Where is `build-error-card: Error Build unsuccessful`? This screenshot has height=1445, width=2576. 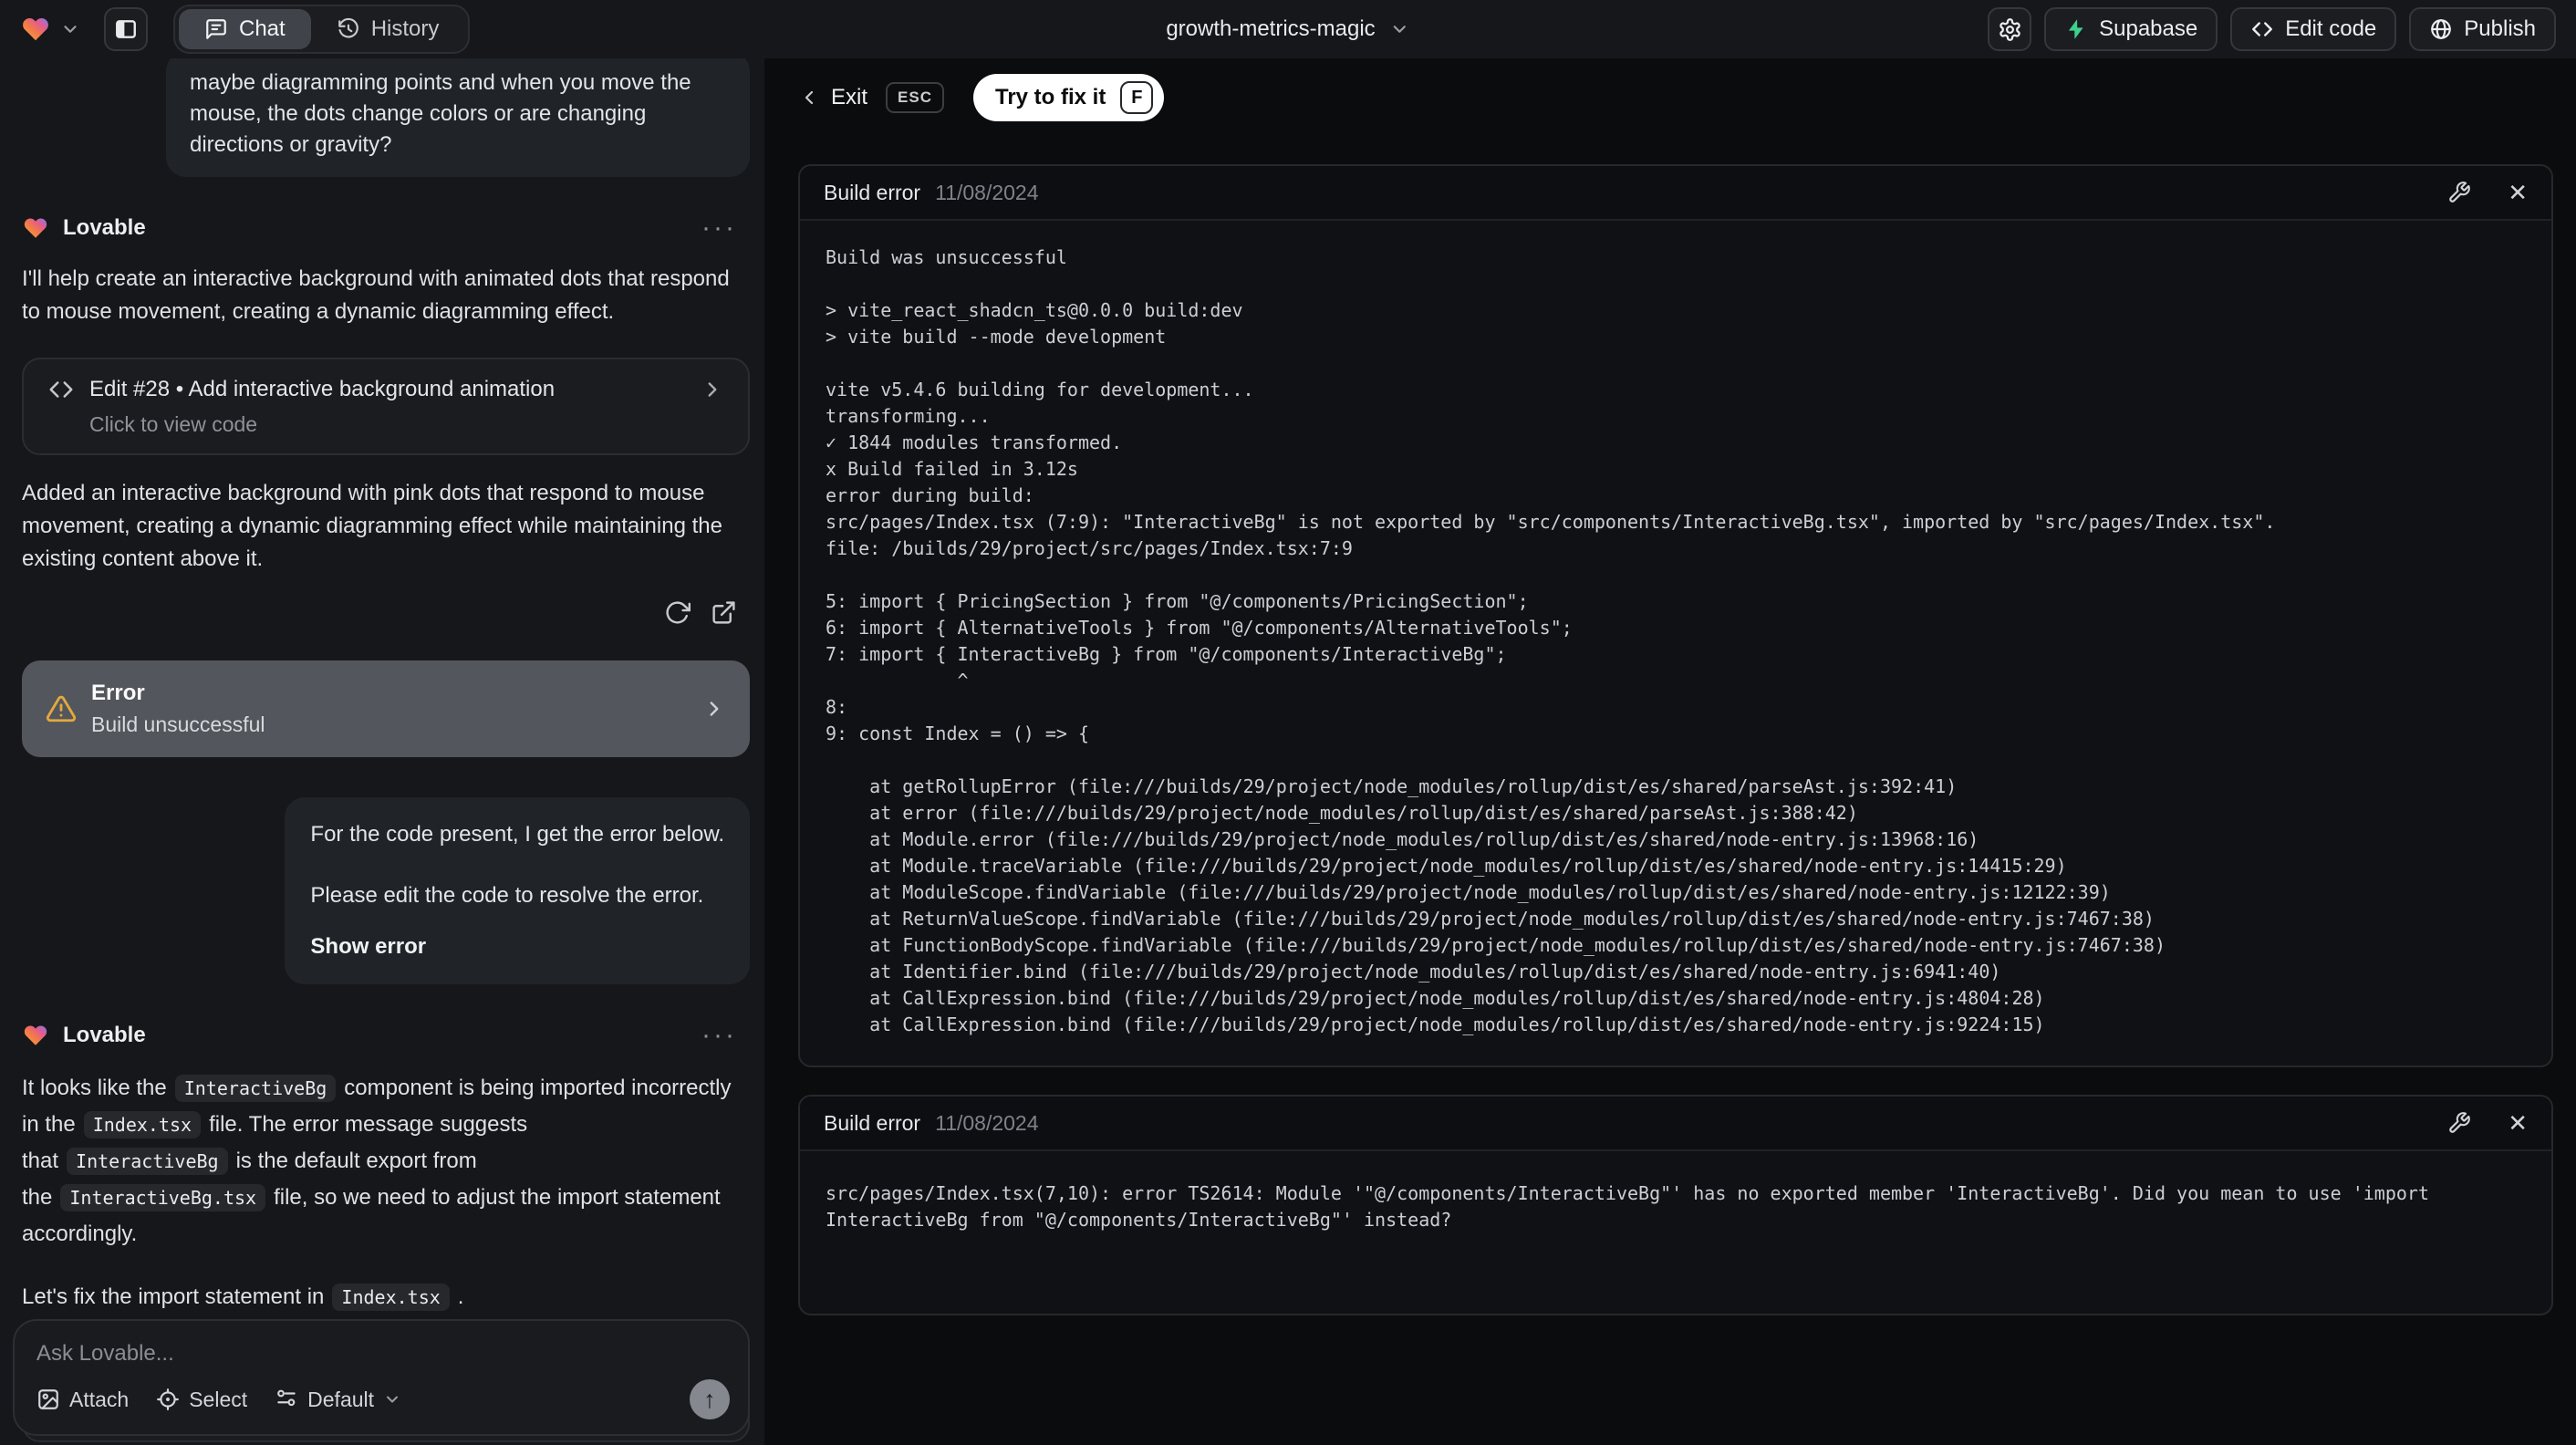 build-error-card: Error Build unsuccessful is located at coordinates (386, 708).